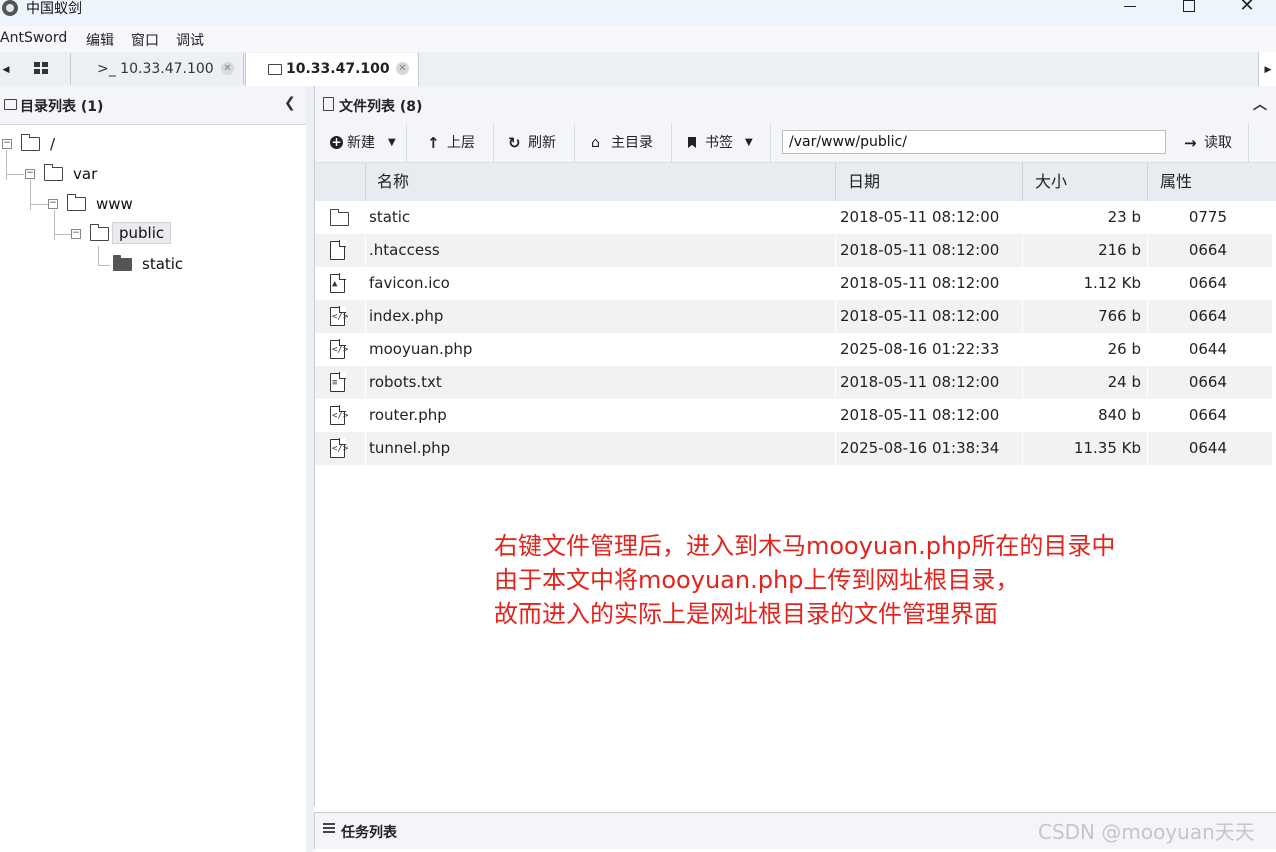  I want to click on tab-terminal: >_ 10.33.47.100 ✕, so click(157, 69).